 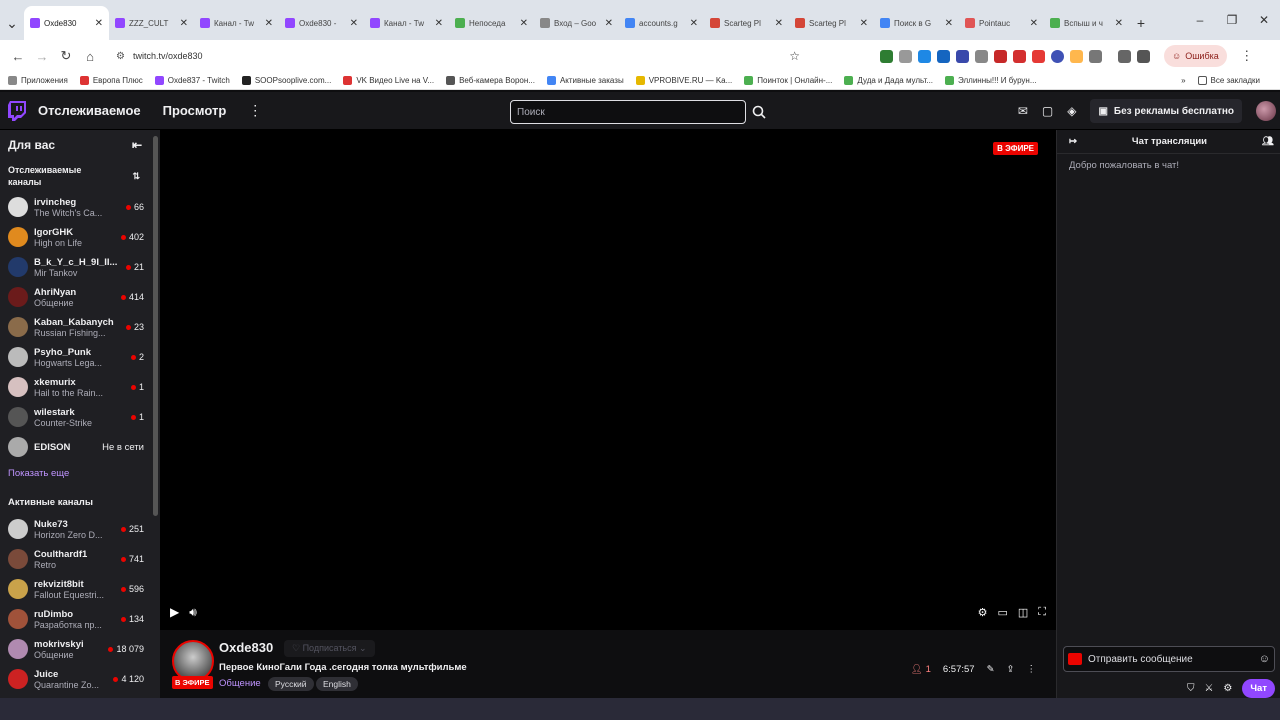 I want to click on scrollbar-thumb, so click(x=155, y=326).